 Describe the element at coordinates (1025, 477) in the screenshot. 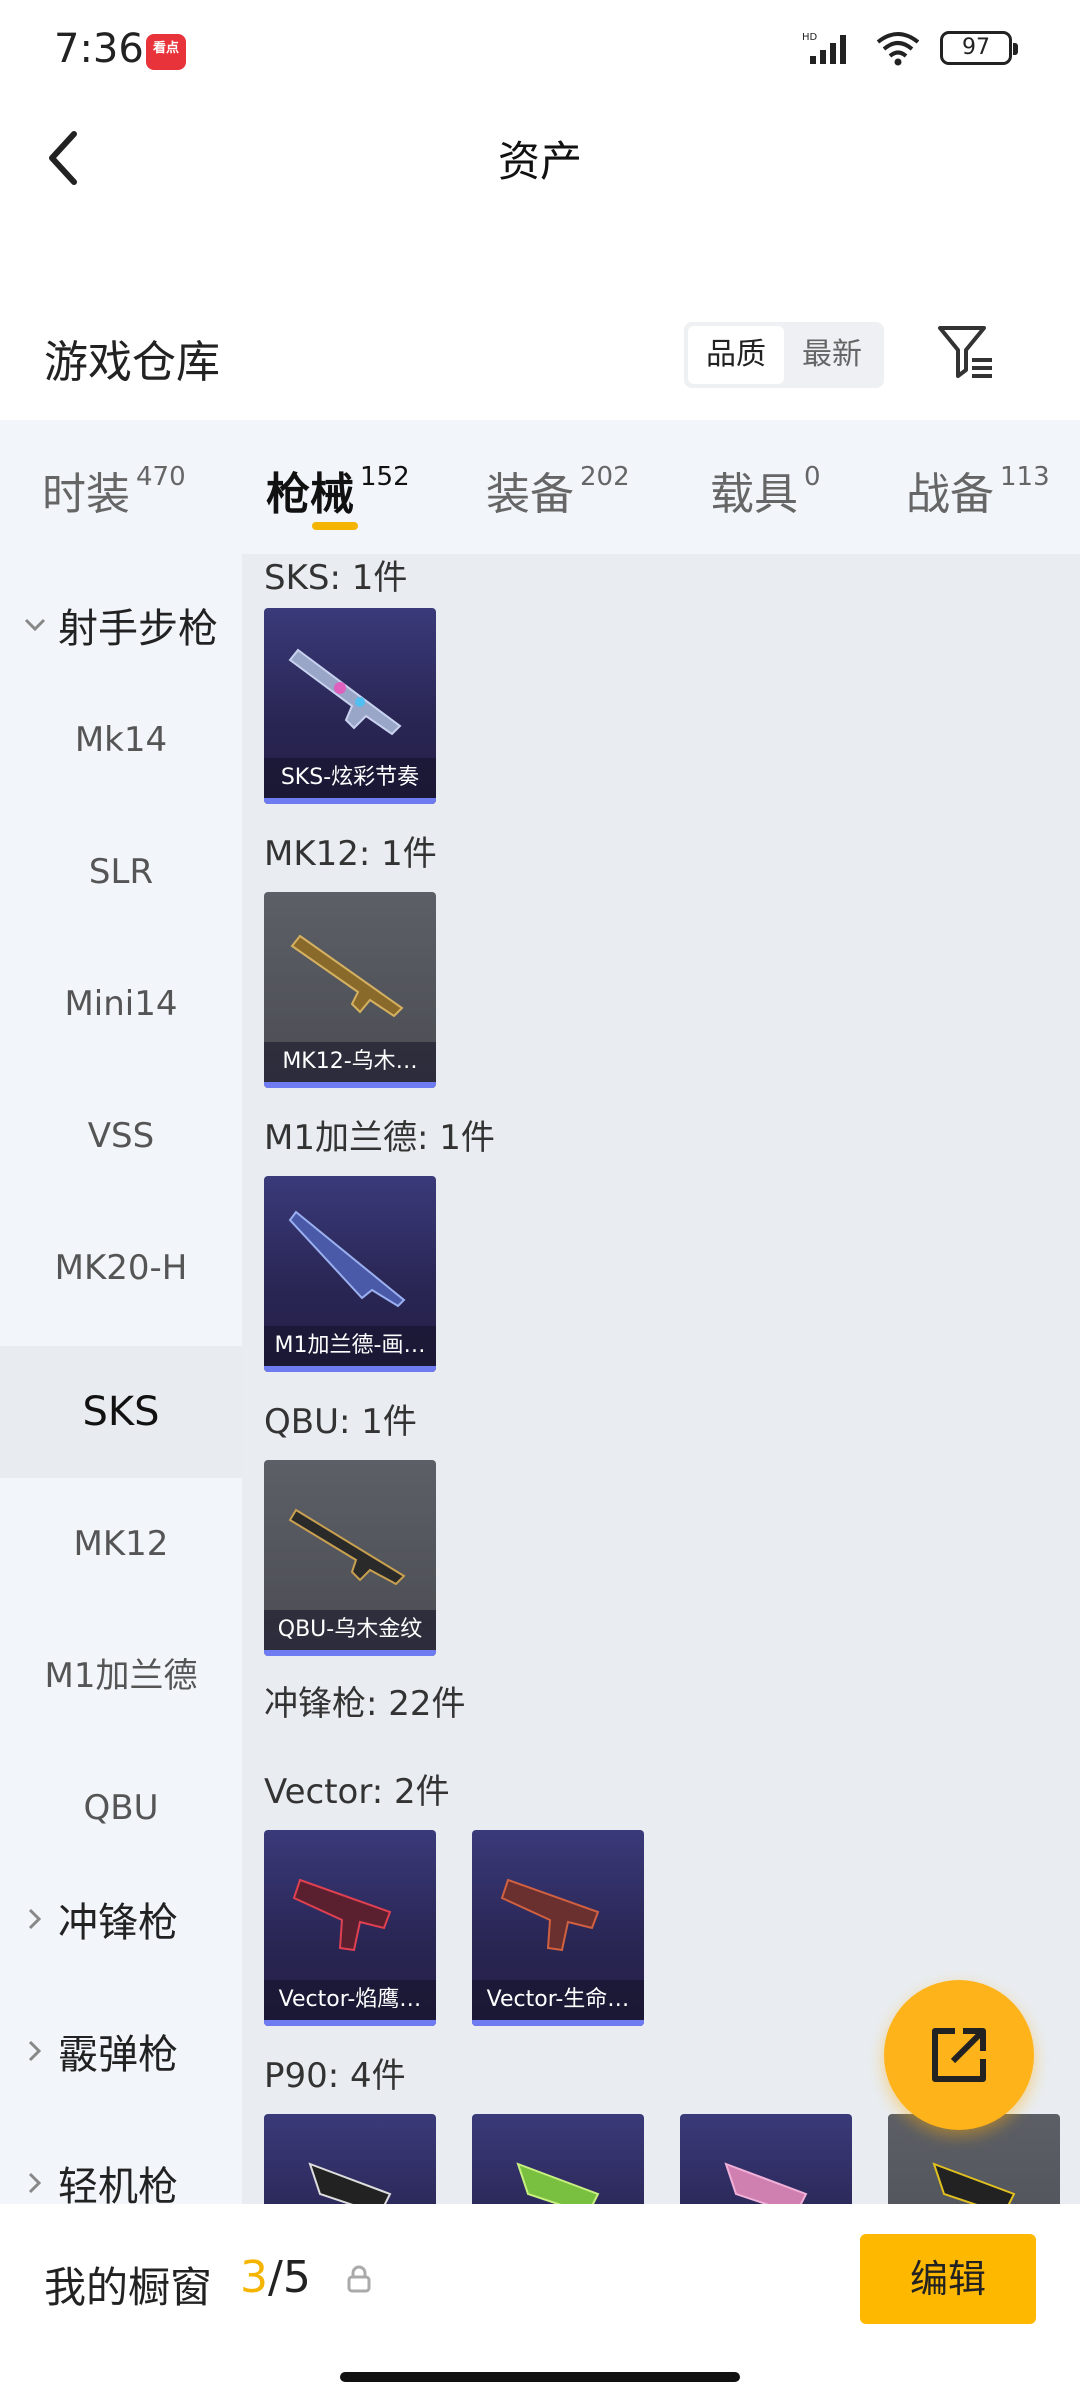

I see `tab-count: 113` at that location.